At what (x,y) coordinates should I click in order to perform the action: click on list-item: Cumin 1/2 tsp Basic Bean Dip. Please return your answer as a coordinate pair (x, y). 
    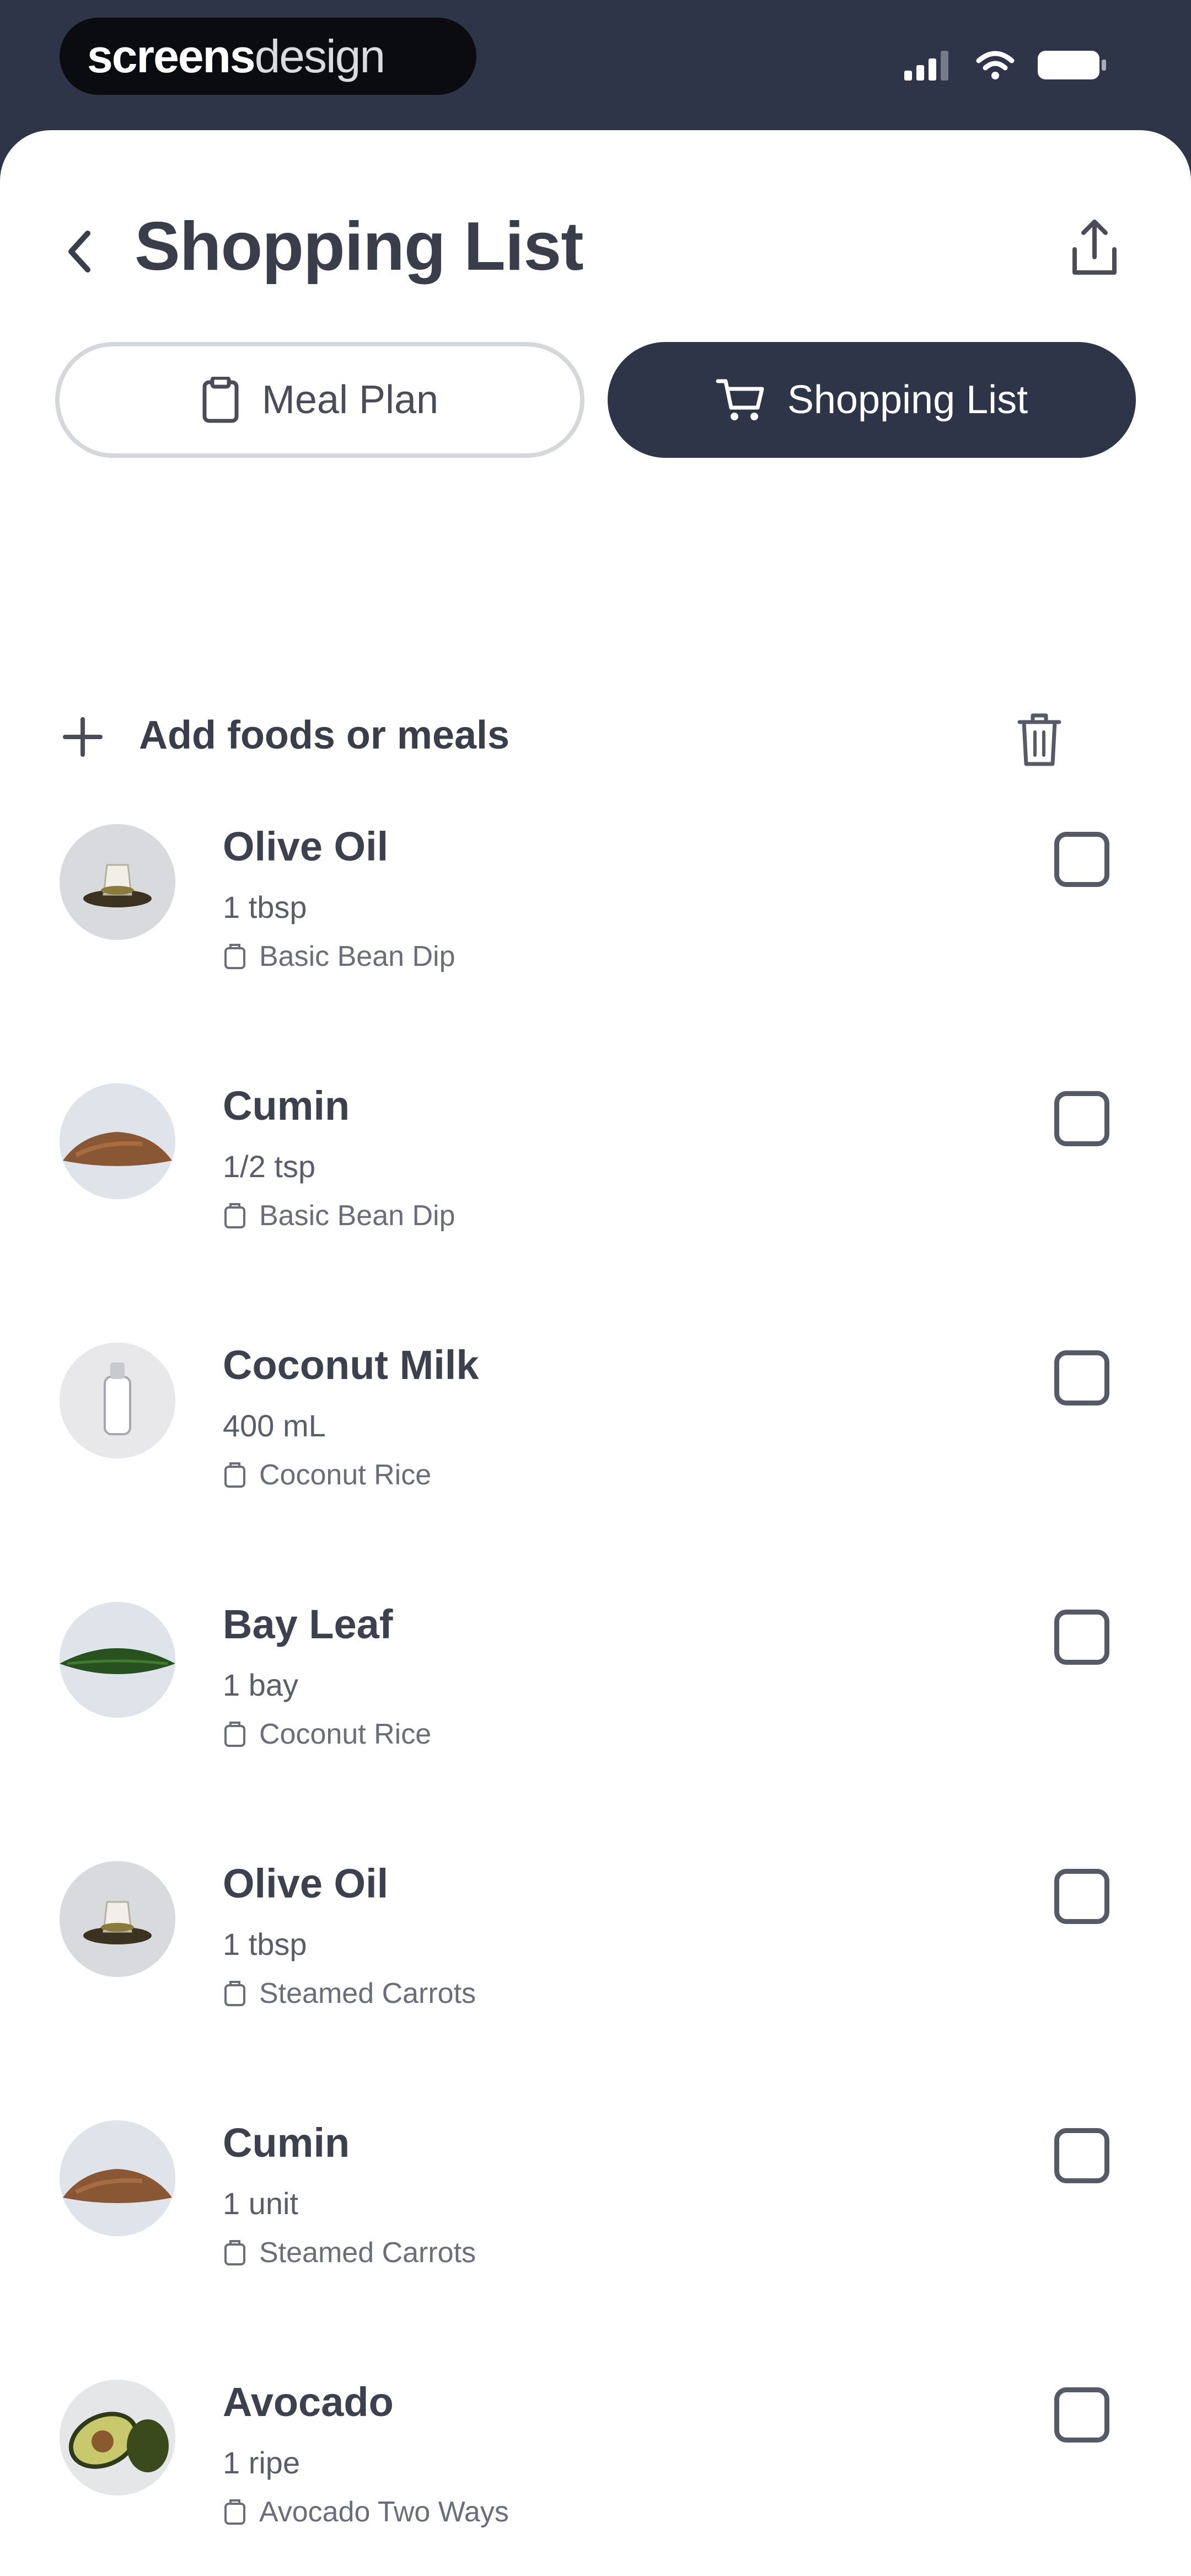
    Looking at the image, I should click on (595, 1142).